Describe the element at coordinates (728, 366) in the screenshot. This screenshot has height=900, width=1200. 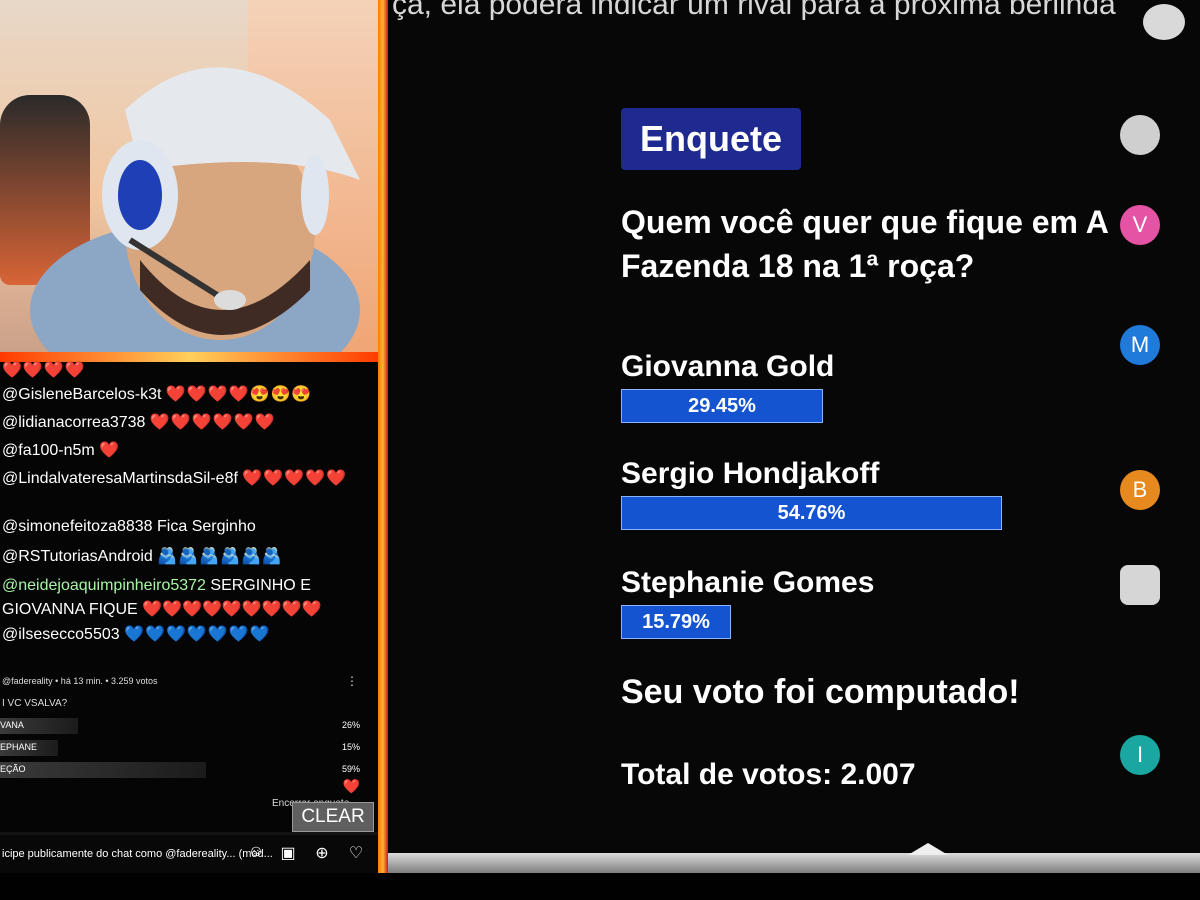
I see `option-name: Giovanna Gold` at that location.